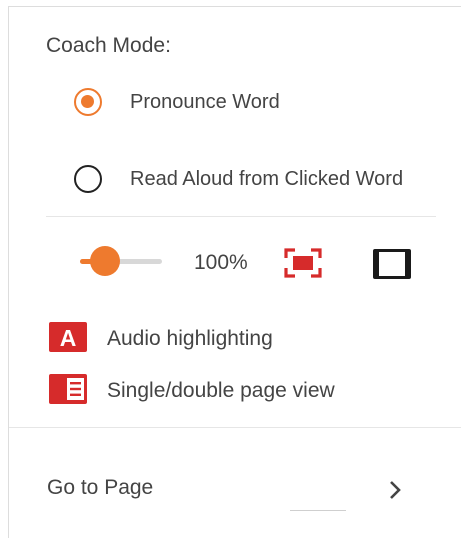 The height and width of the screenshot is (538, 461). I want to click on radio-button-selected, so click(88, 102).